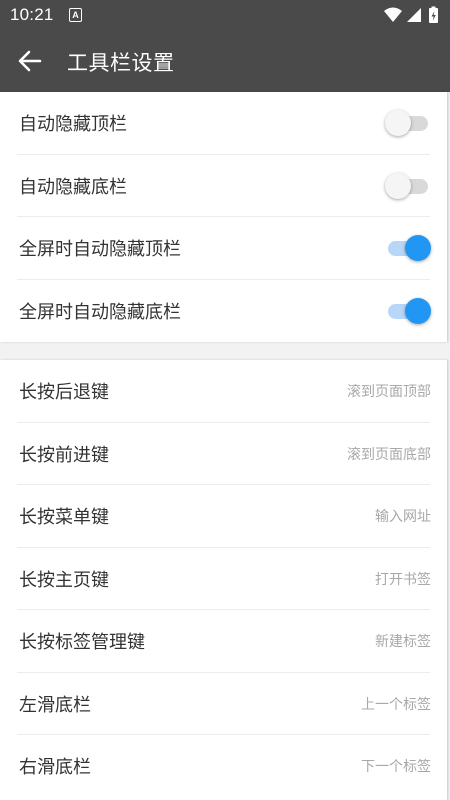  I want to click on app-bar: 工具栏设置, so click(225, 61).